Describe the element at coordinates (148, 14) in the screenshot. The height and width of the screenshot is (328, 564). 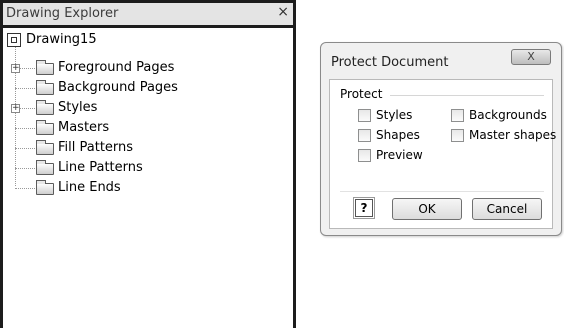
I see `explorer-titlebar: Drawing Explorer ×` at that location.